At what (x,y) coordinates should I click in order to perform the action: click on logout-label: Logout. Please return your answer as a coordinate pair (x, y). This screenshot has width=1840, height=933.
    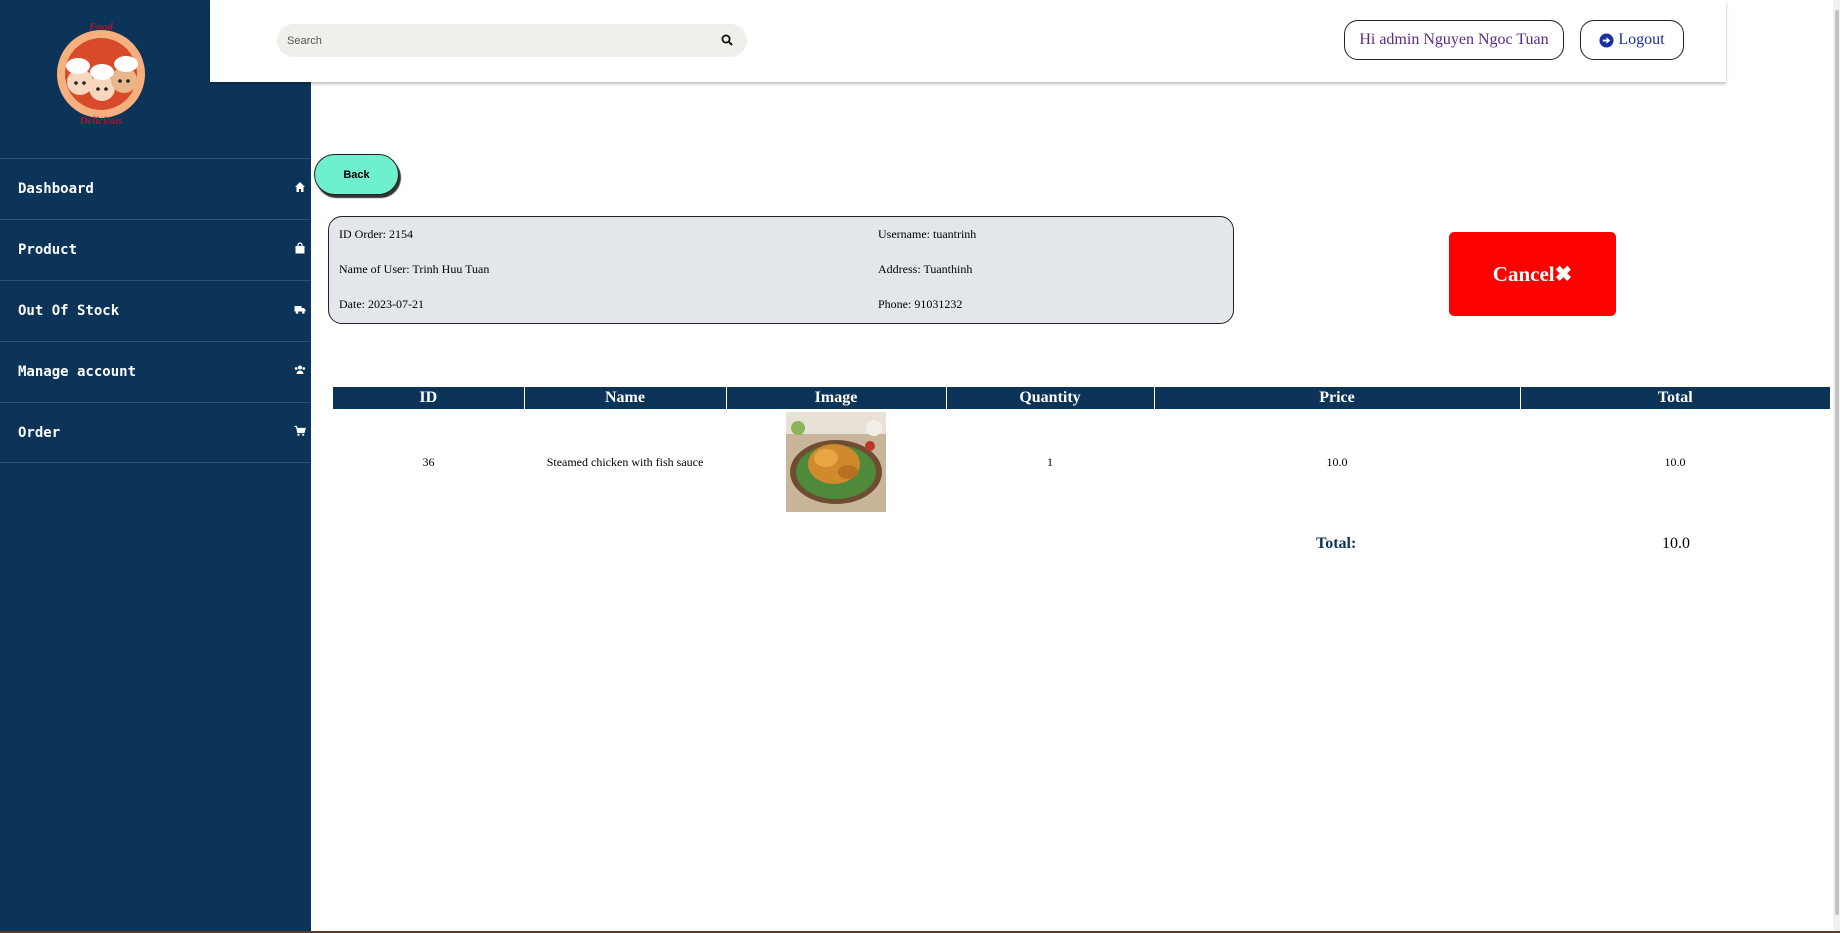
    Looking at the image, I should click on (1641, 39).